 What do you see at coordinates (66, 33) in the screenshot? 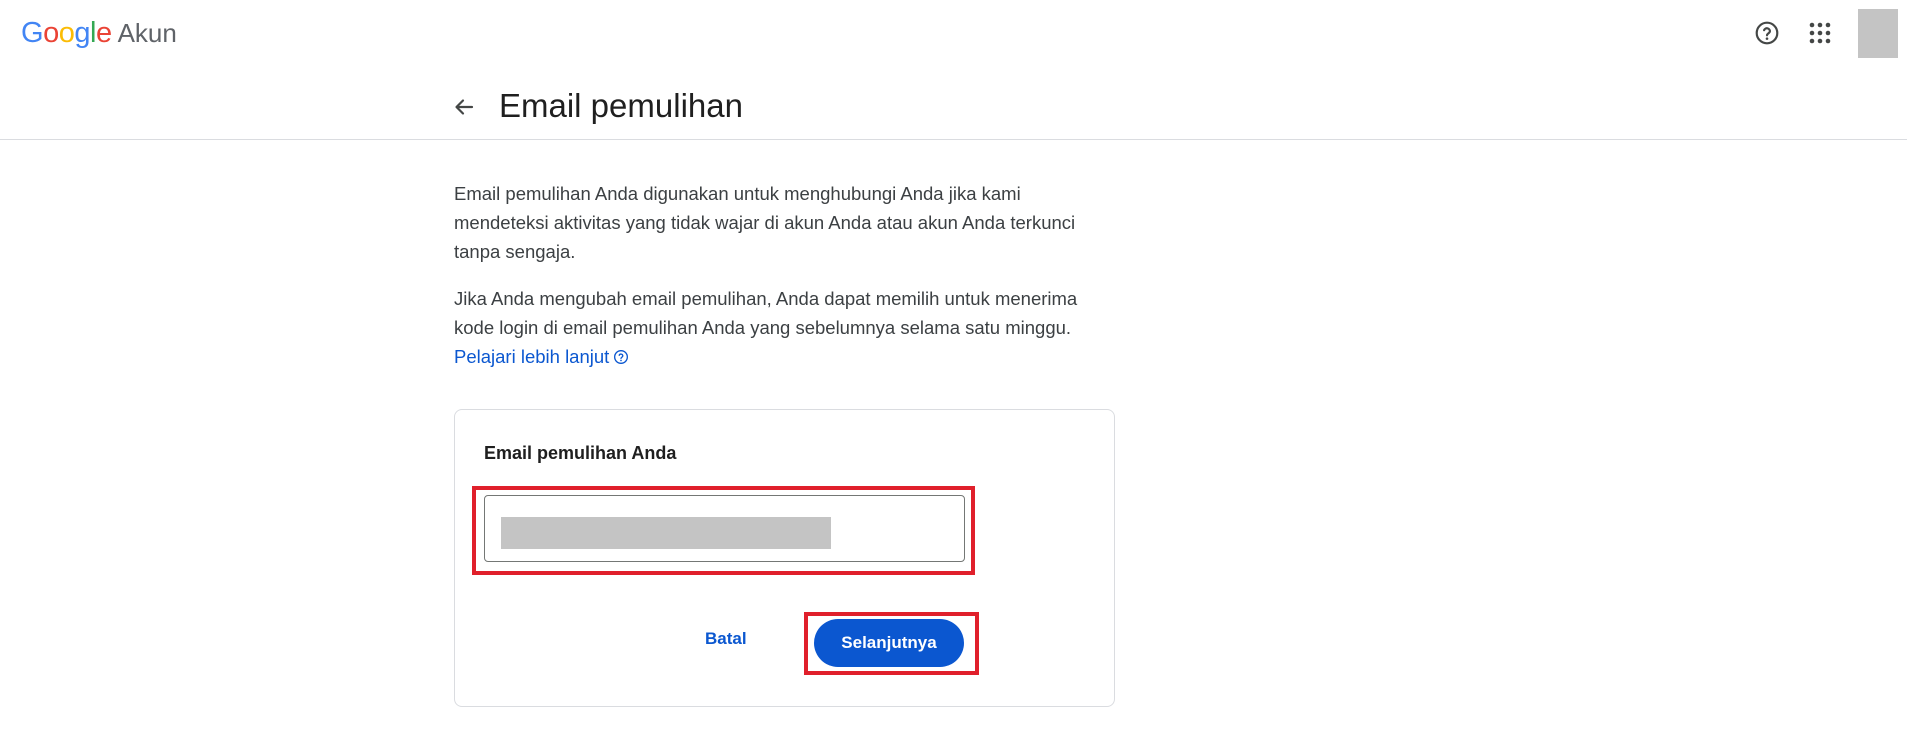
I see `google-logo: Google` at bounding box center [66, 33].